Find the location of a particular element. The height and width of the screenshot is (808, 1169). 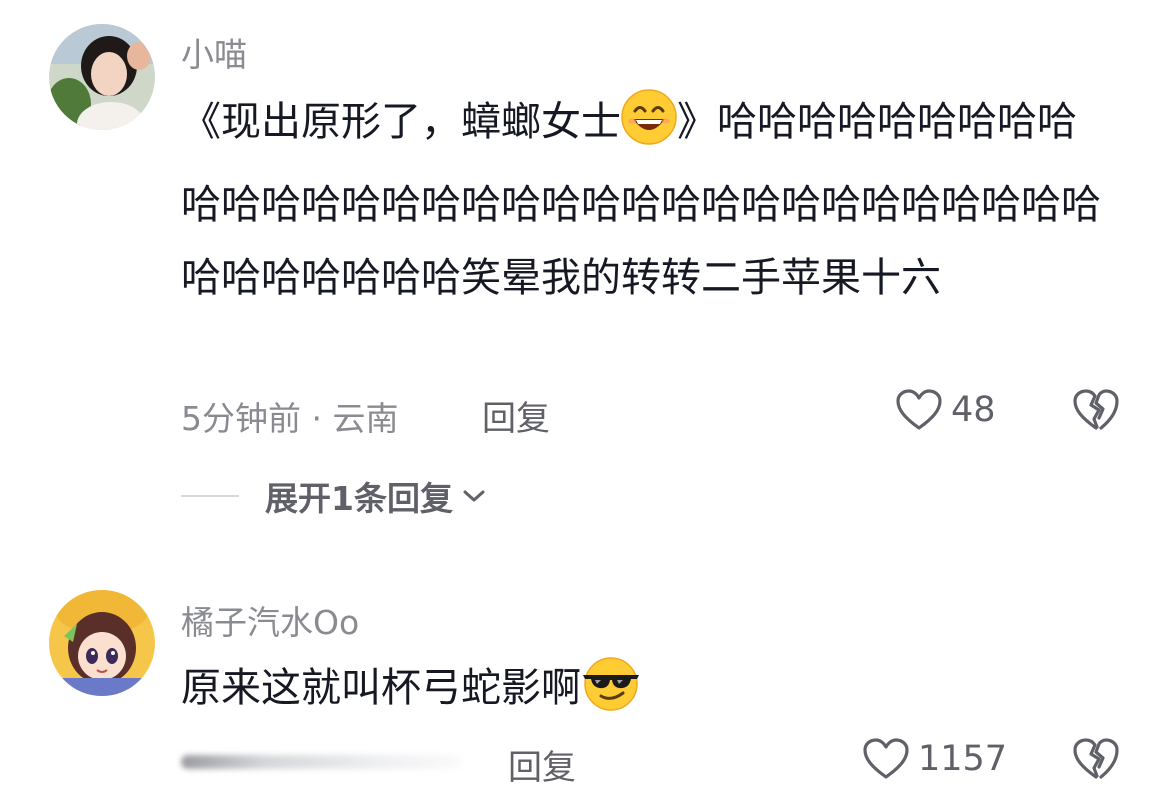

comment-text: 原来这就叫杯弓蛇影啊 is located at coordinates (646, 693).